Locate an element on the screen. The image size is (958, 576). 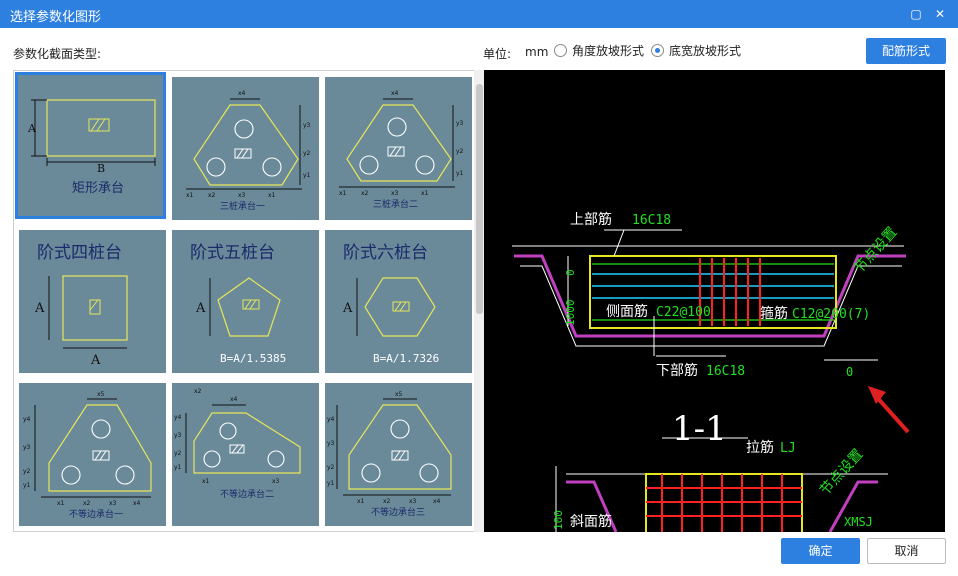
radio-angle-dot is located at coordinates (560, 50).